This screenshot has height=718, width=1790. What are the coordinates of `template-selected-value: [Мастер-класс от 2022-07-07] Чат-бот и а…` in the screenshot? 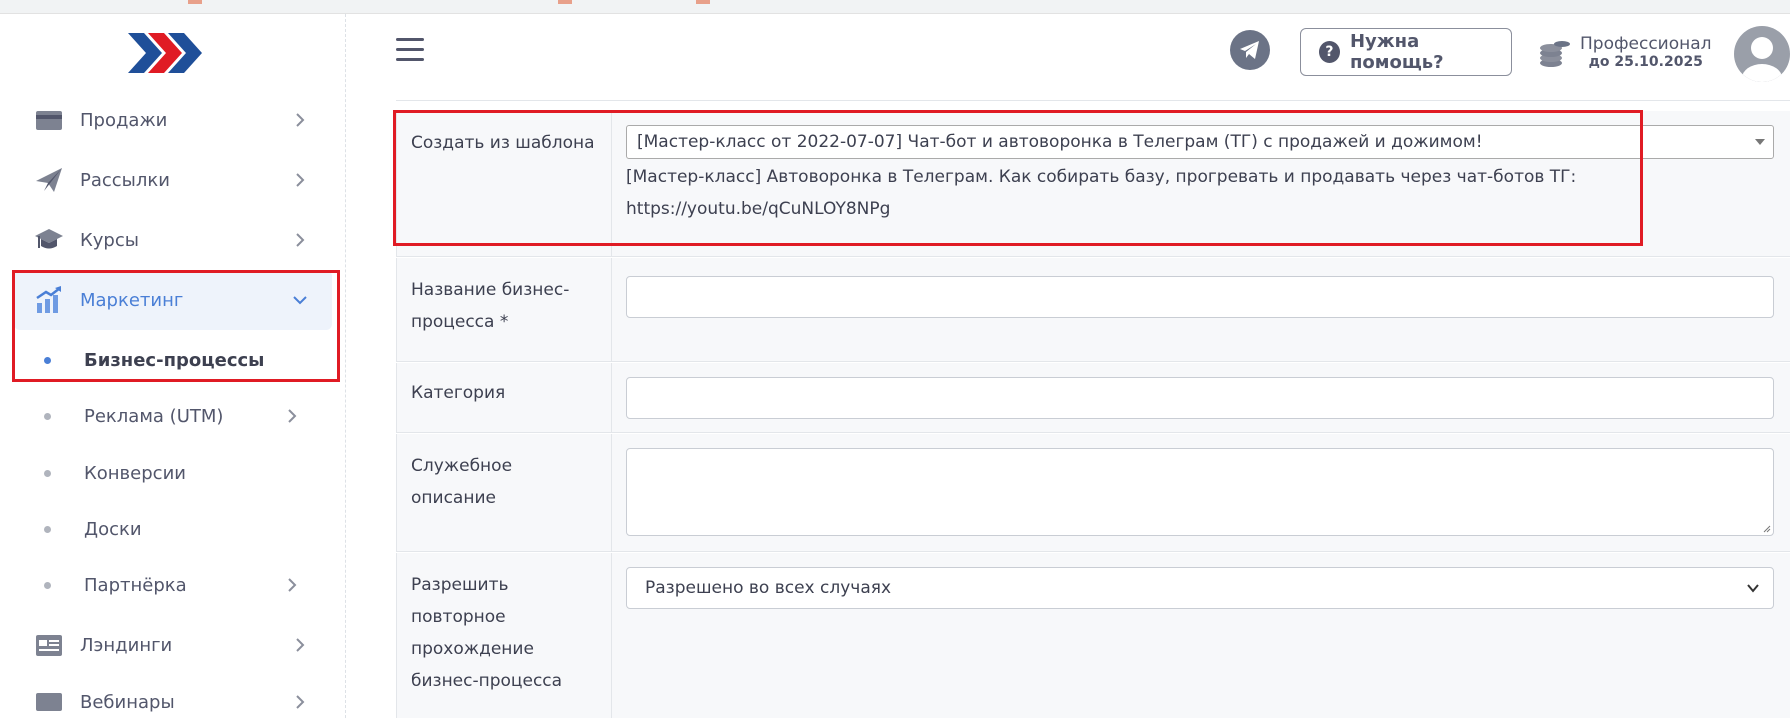 It's located at (1060, 142).